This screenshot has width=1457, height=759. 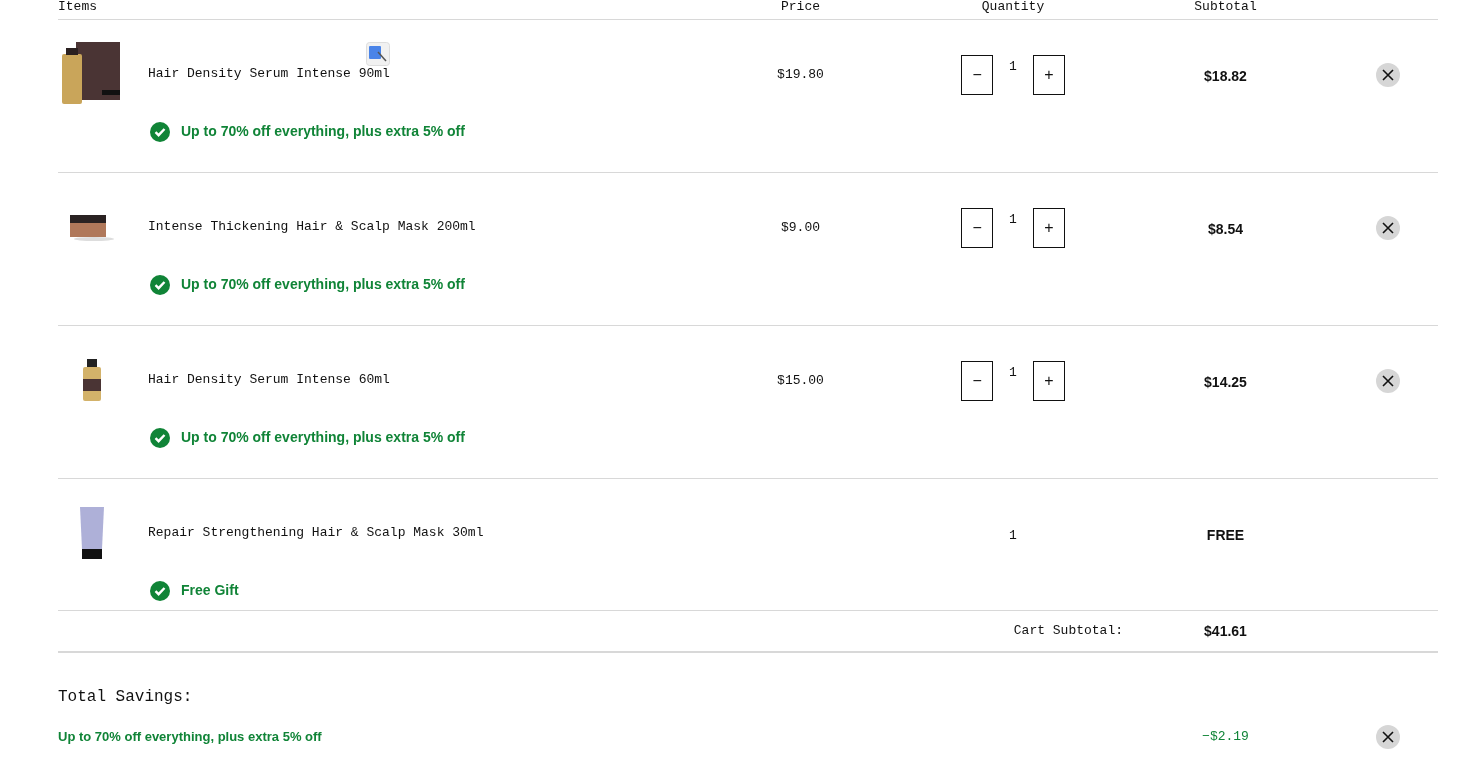 I want to click on savings-label: Up to 70% off everything, plus extra 5% off, so click(x=190, y=737).